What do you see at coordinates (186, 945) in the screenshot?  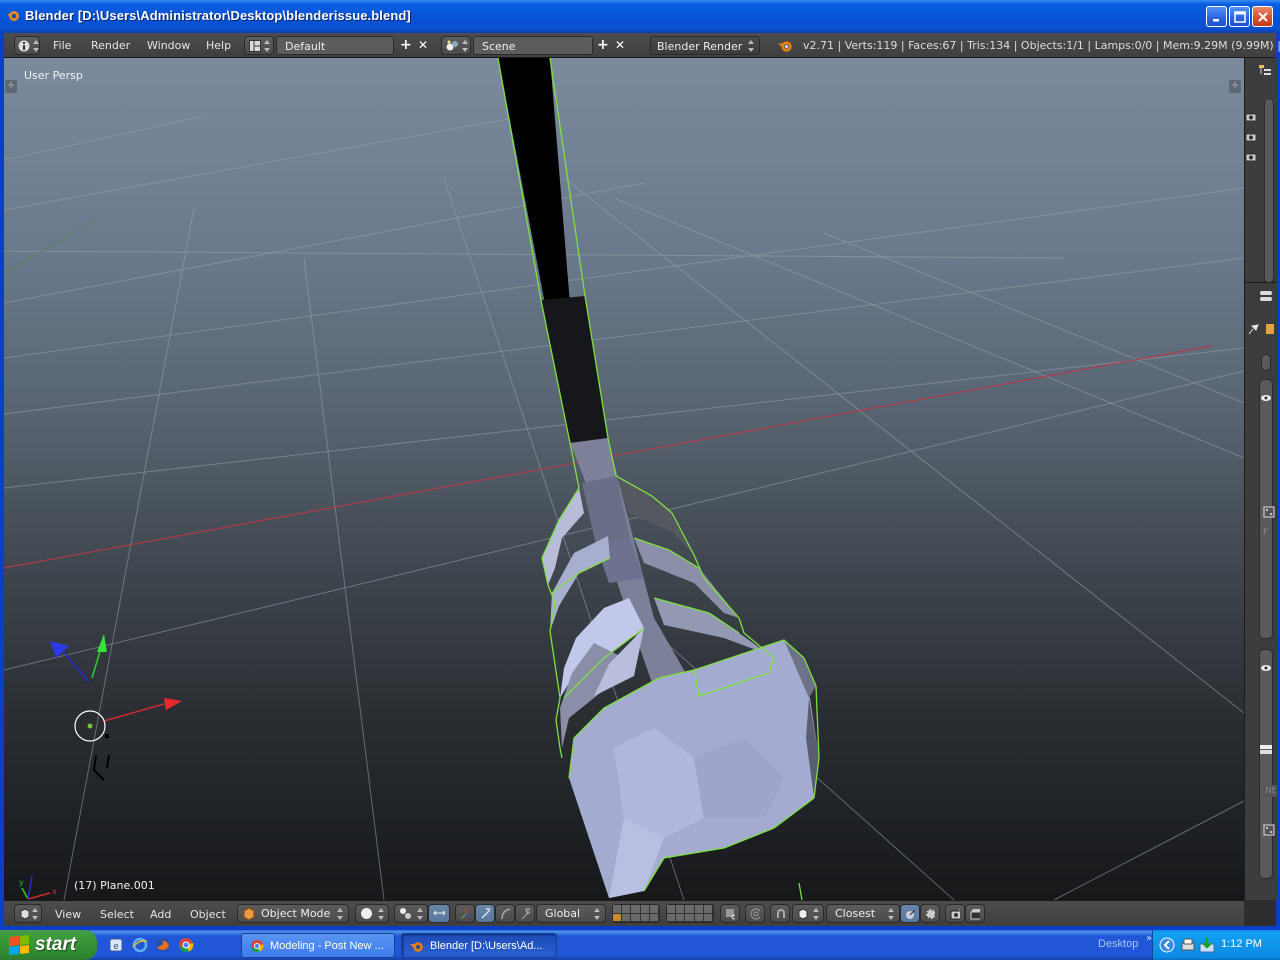 I see `chrome-icon` at bounding box center [186, 945].